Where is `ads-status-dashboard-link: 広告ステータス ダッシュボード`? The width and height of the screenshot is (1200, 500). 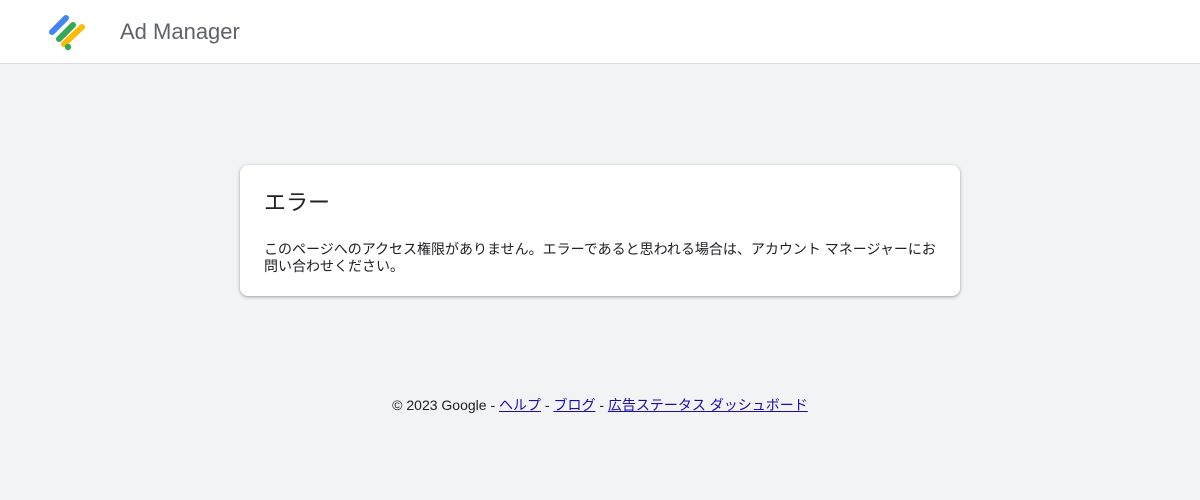
ads-status-dashboard-link: 広告ステータス ダッシュボード is located at coordinates (708, 405).